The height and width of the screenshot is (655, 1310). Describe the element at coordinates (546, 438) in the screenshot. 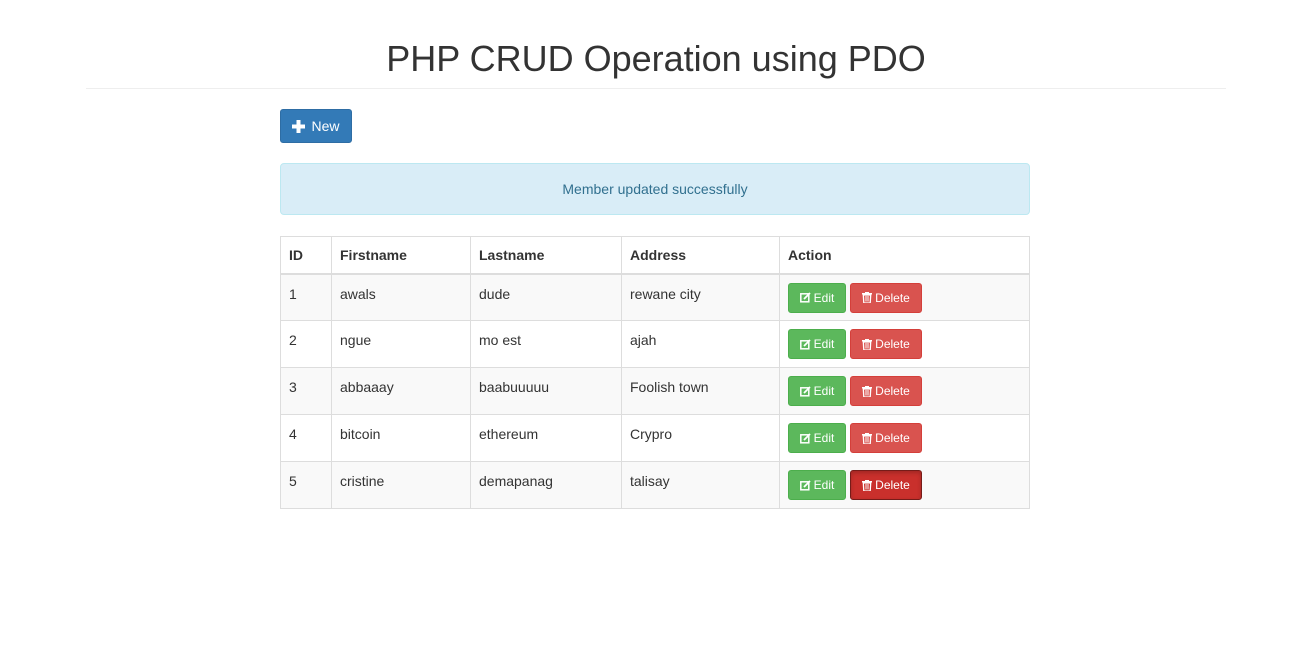

I see `cell-lastname: ethereum` at that location.